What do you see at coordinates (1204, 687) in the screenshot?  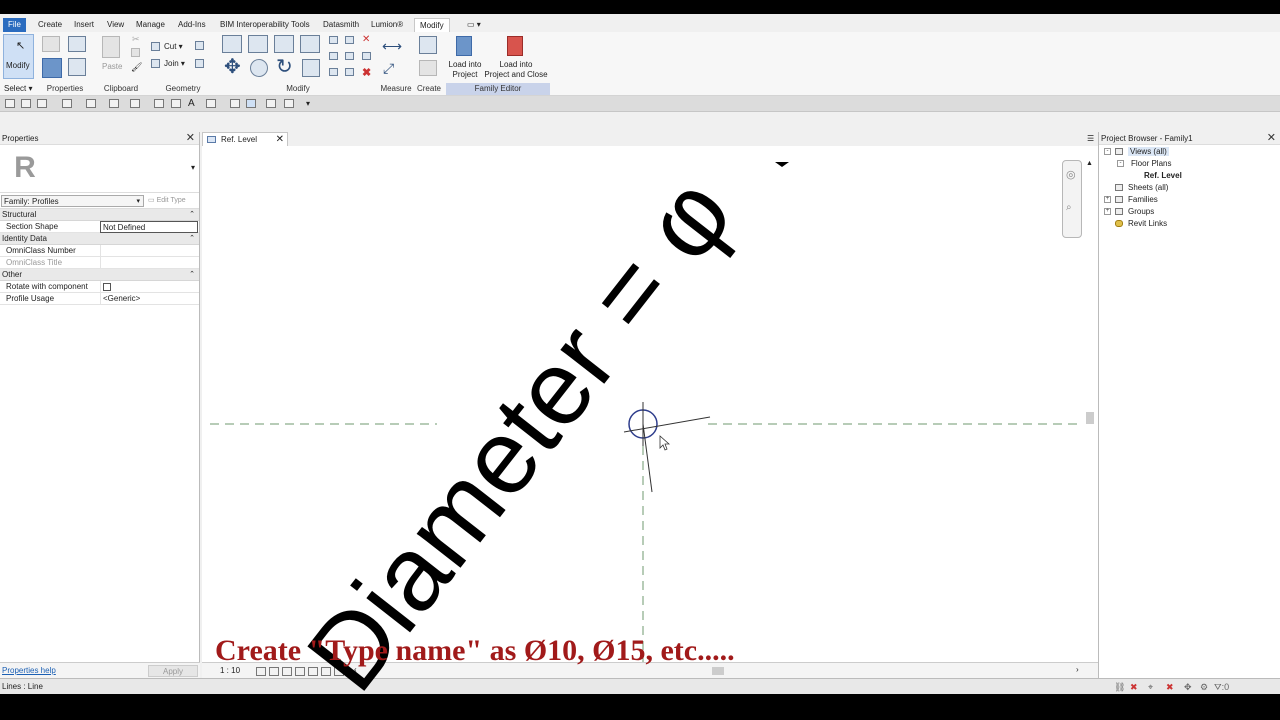 I see `background-process-icon: ⚙` at bounding box center [1204, 687].